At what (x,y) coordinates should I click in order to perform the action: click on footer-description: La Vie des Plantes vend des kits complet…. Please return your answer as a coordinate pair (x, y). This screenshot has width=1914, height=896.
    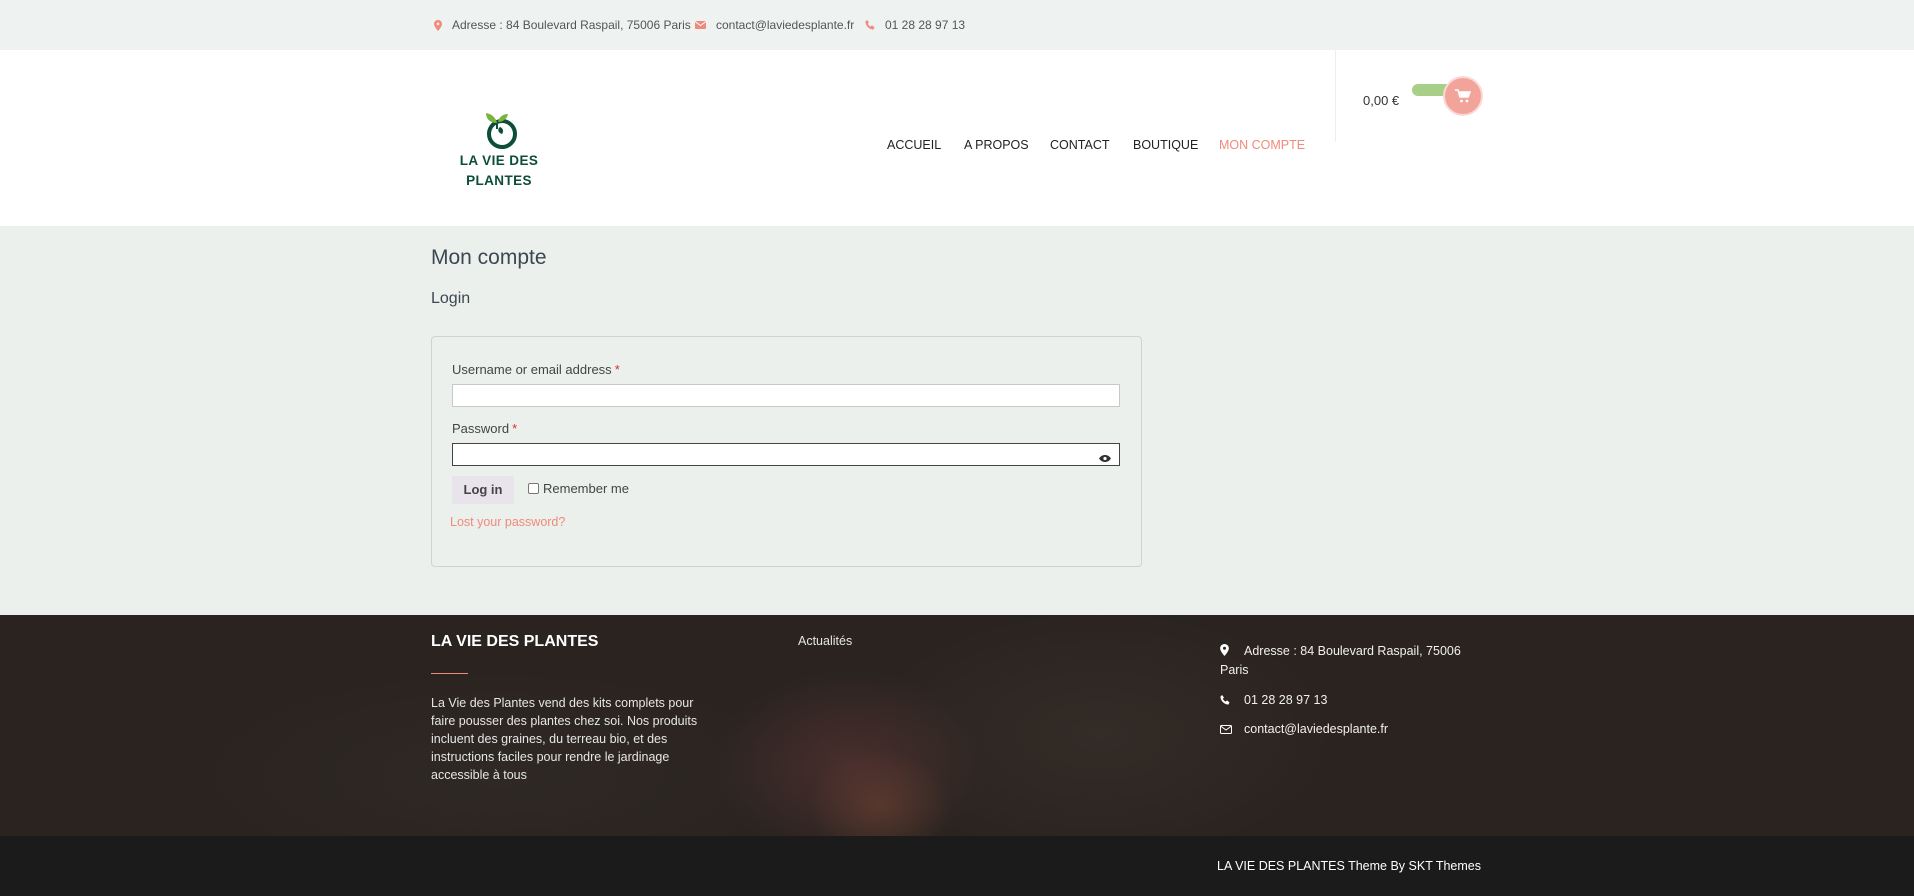
    Looking at the image, I should click on (564, 739).